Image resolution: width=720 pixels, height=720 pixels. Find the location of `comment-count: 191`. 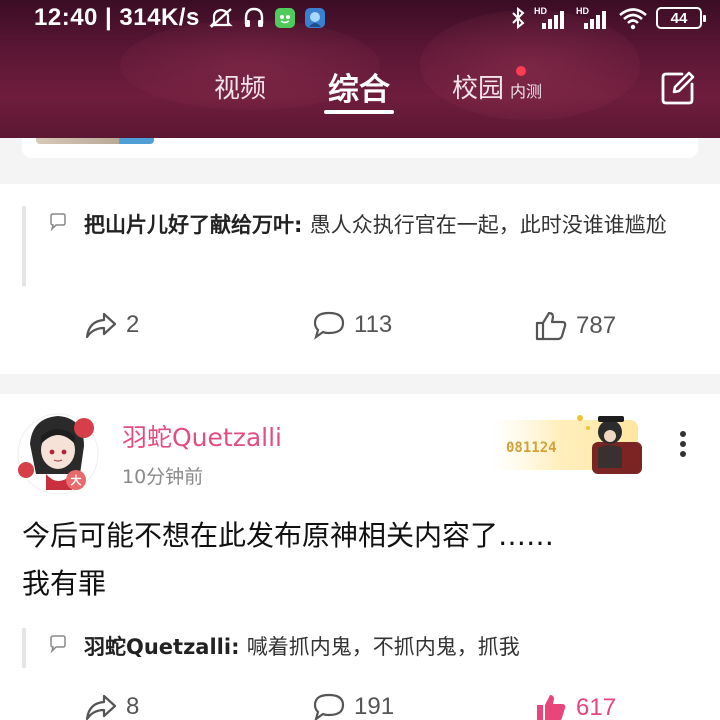

comment-count: 191 is located at coordinates (374, 706).